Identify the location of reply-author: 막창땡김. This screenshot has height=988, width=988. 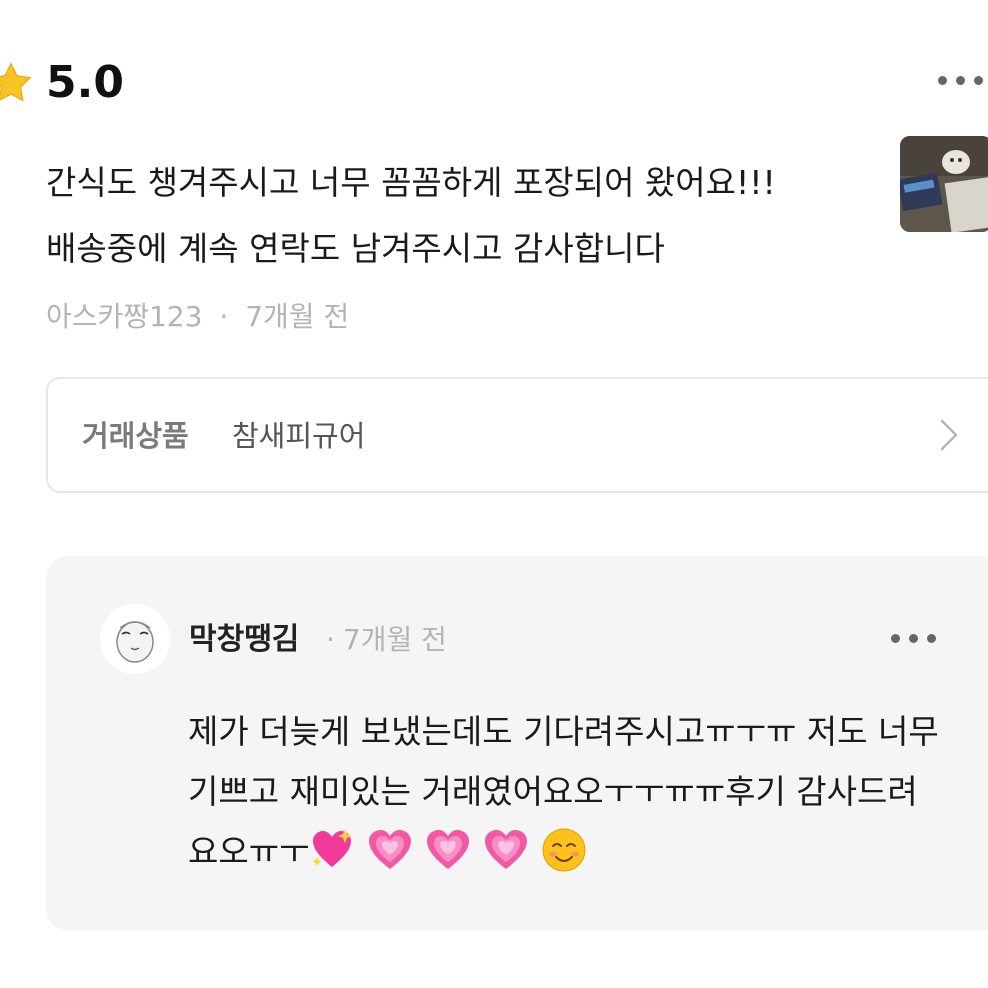
(244, 639).